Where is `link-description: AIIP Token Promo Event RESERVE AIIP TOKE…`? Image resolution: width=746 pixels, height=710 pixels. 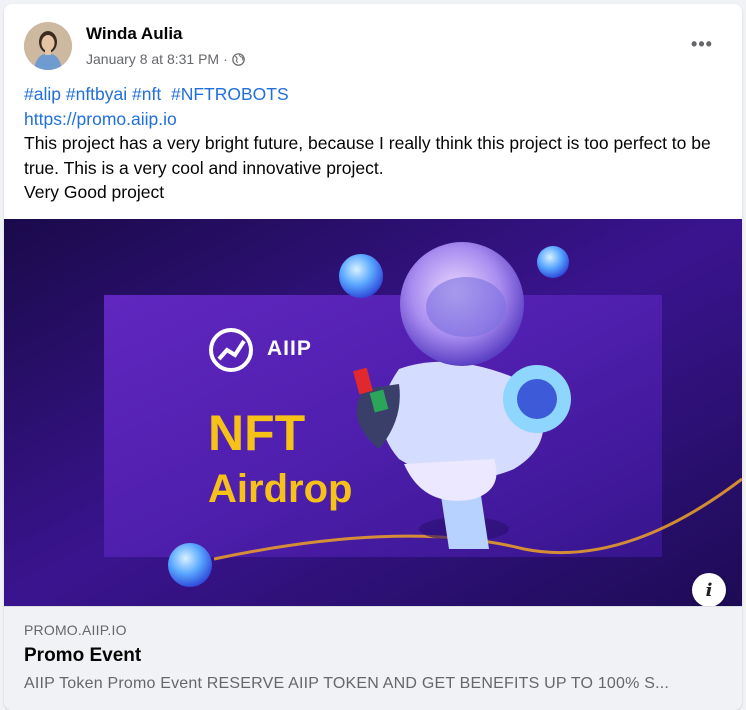 link-description: AIIP Token Promo Event RESERVE AIIP TOKE… is located at coordinates (347, 683).